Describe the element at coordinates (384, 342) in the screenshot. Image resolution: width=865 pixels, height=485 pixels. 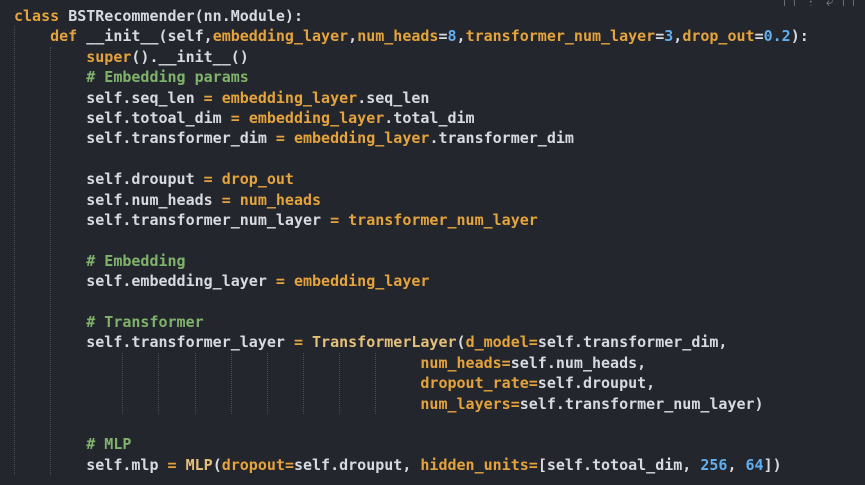
I see `code-token: TransformerLayer` at that location.